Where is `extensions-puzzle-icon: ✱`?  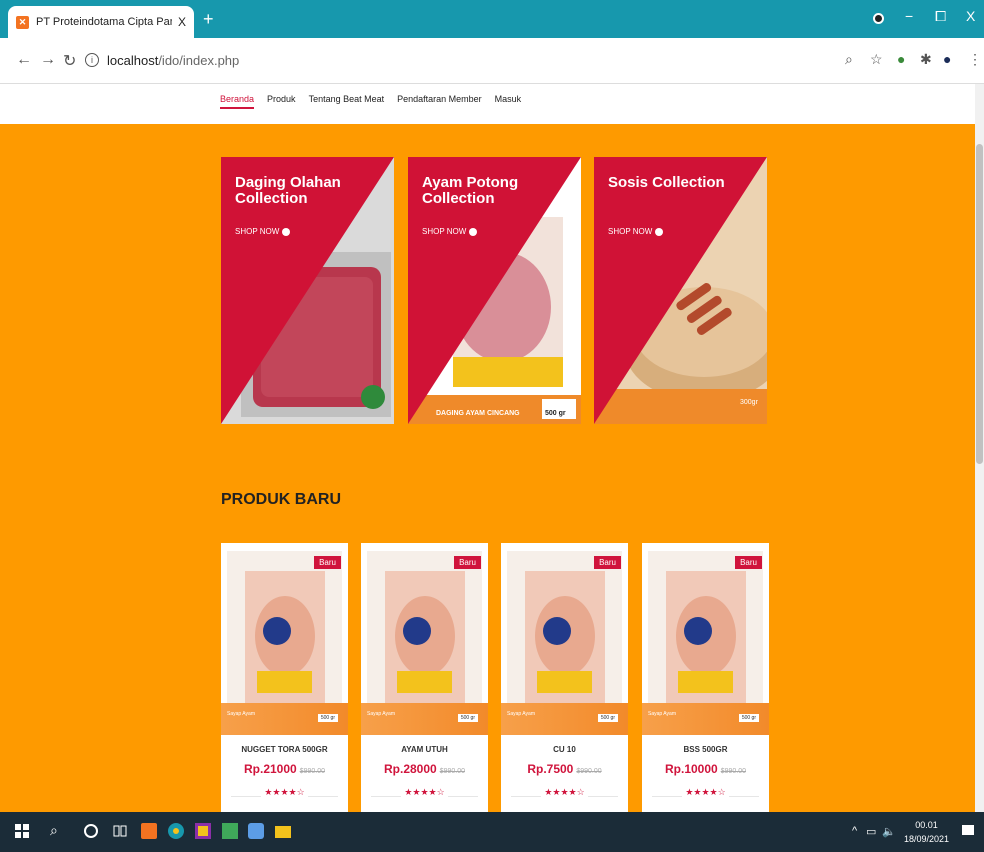 extensions-puzzle-icon: ✱ is located at coordinates (926, 59).